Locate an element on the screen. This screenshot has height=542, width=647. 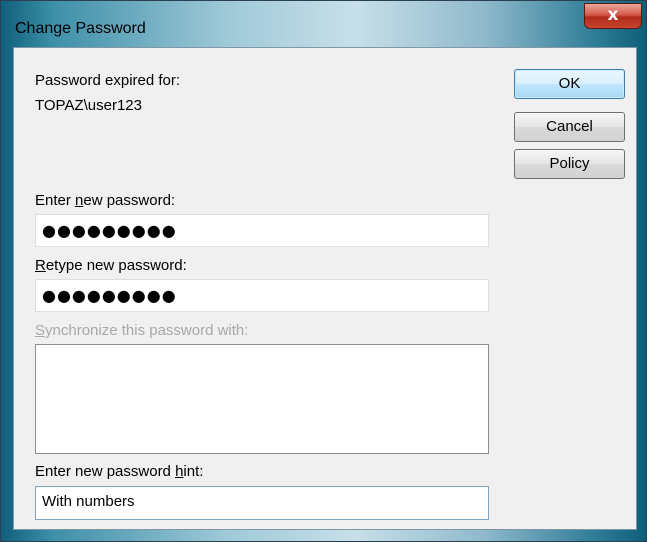
password-expired-label: Password expired for: is located at coordinates (108, 80).